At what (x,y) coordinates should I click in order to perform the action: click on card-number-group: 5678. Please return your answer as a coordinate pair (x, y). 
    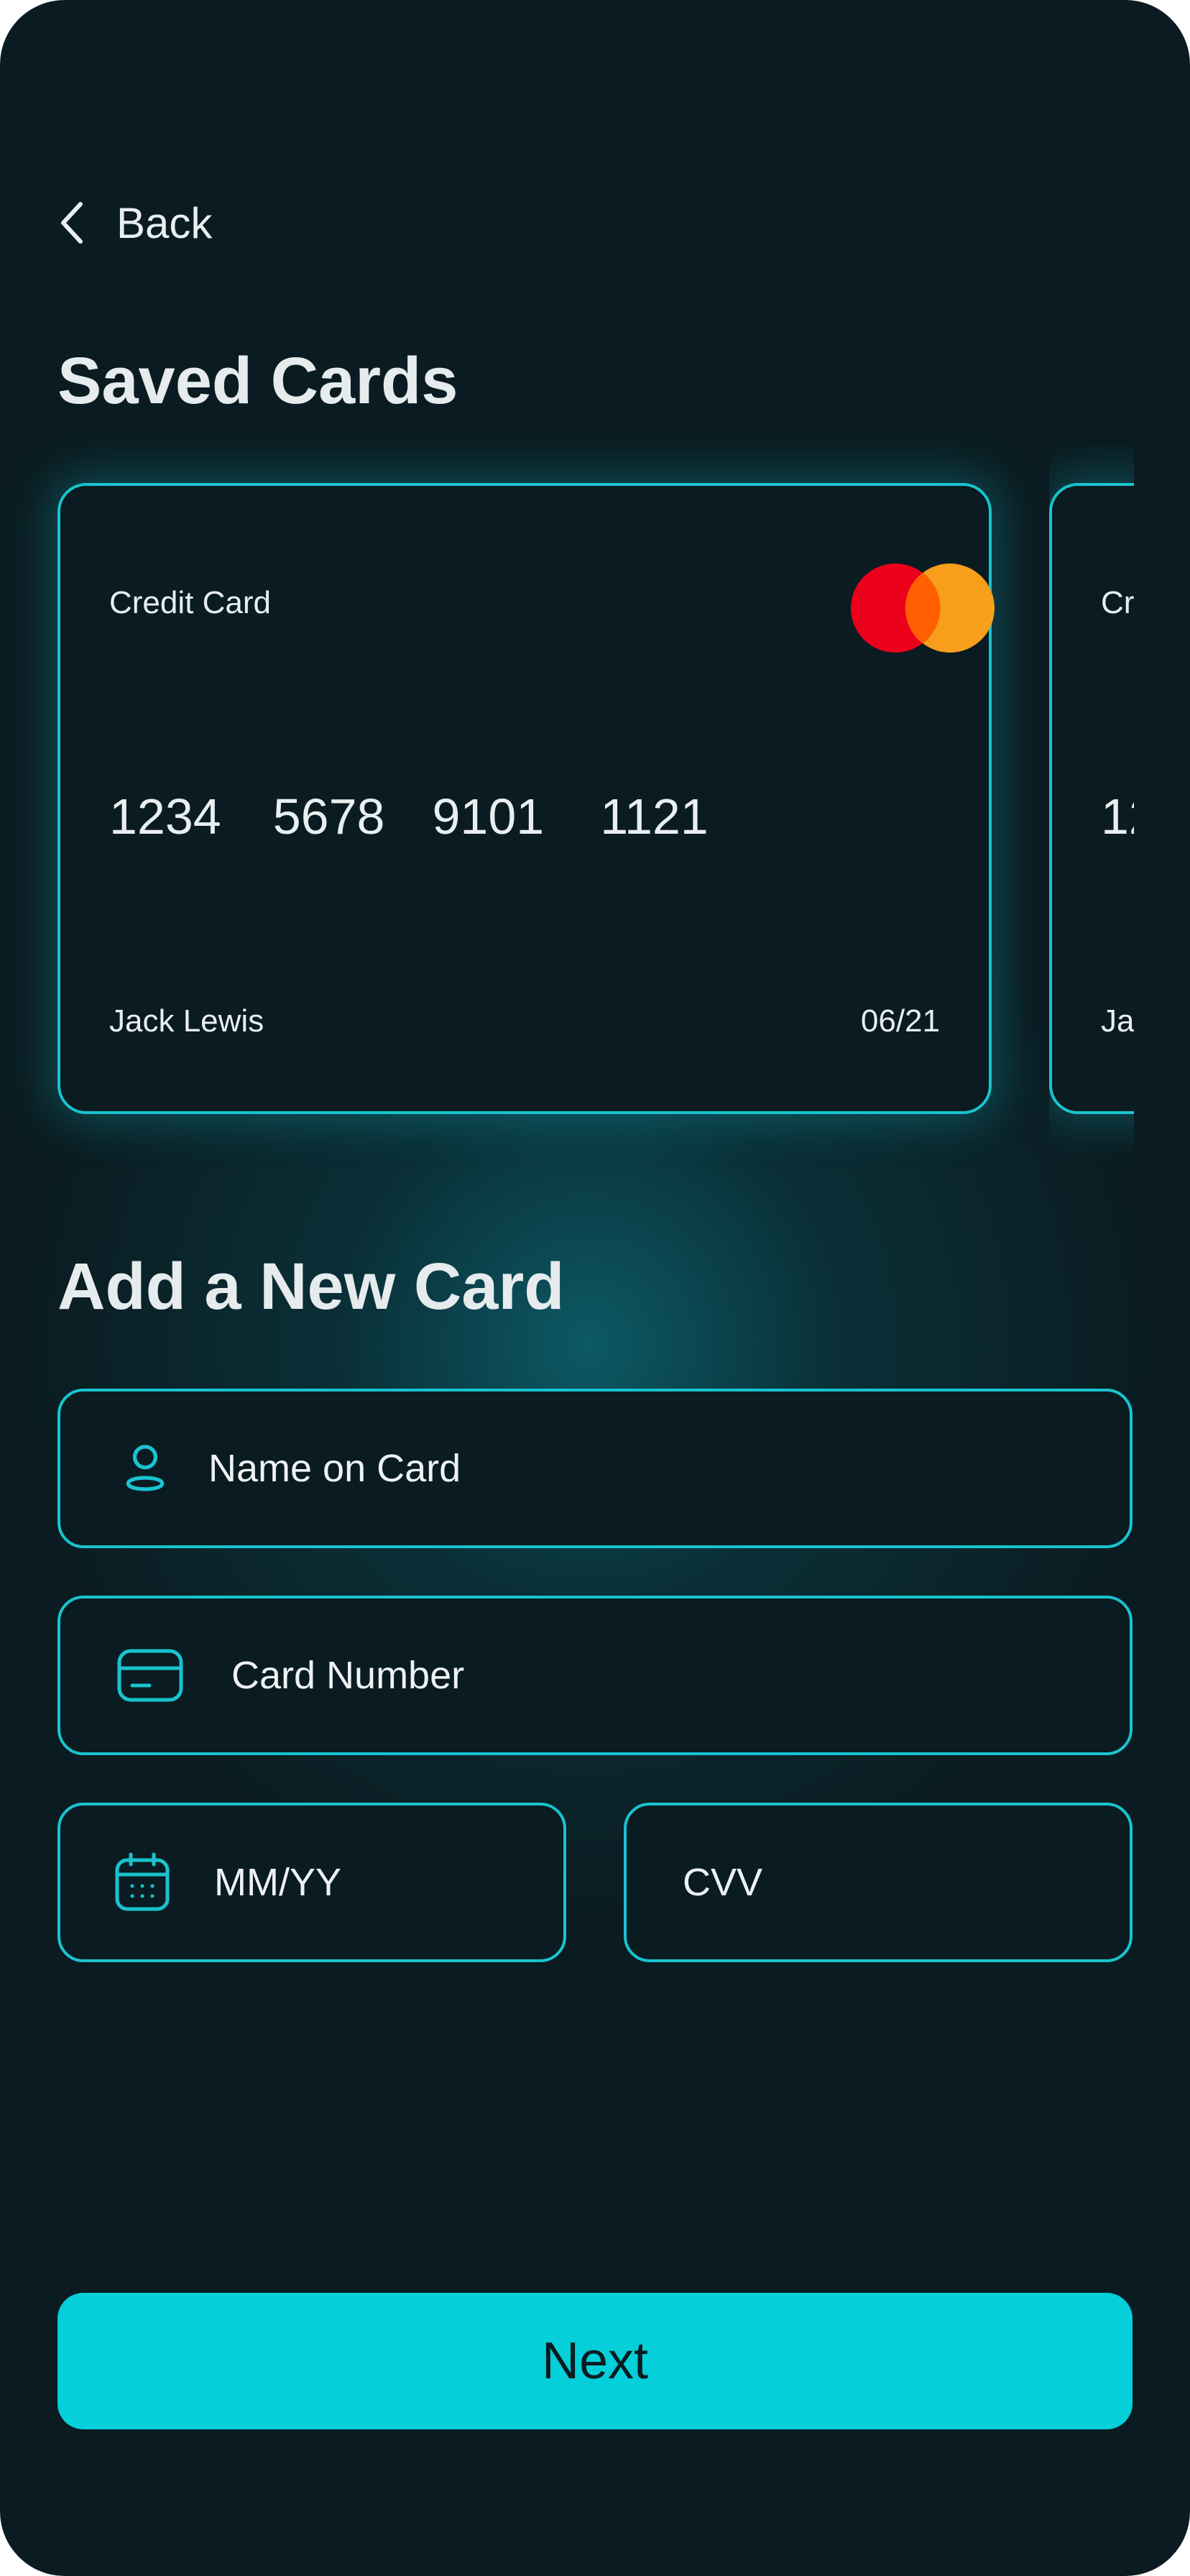
    Looking at the image, I should click on (328, 816).